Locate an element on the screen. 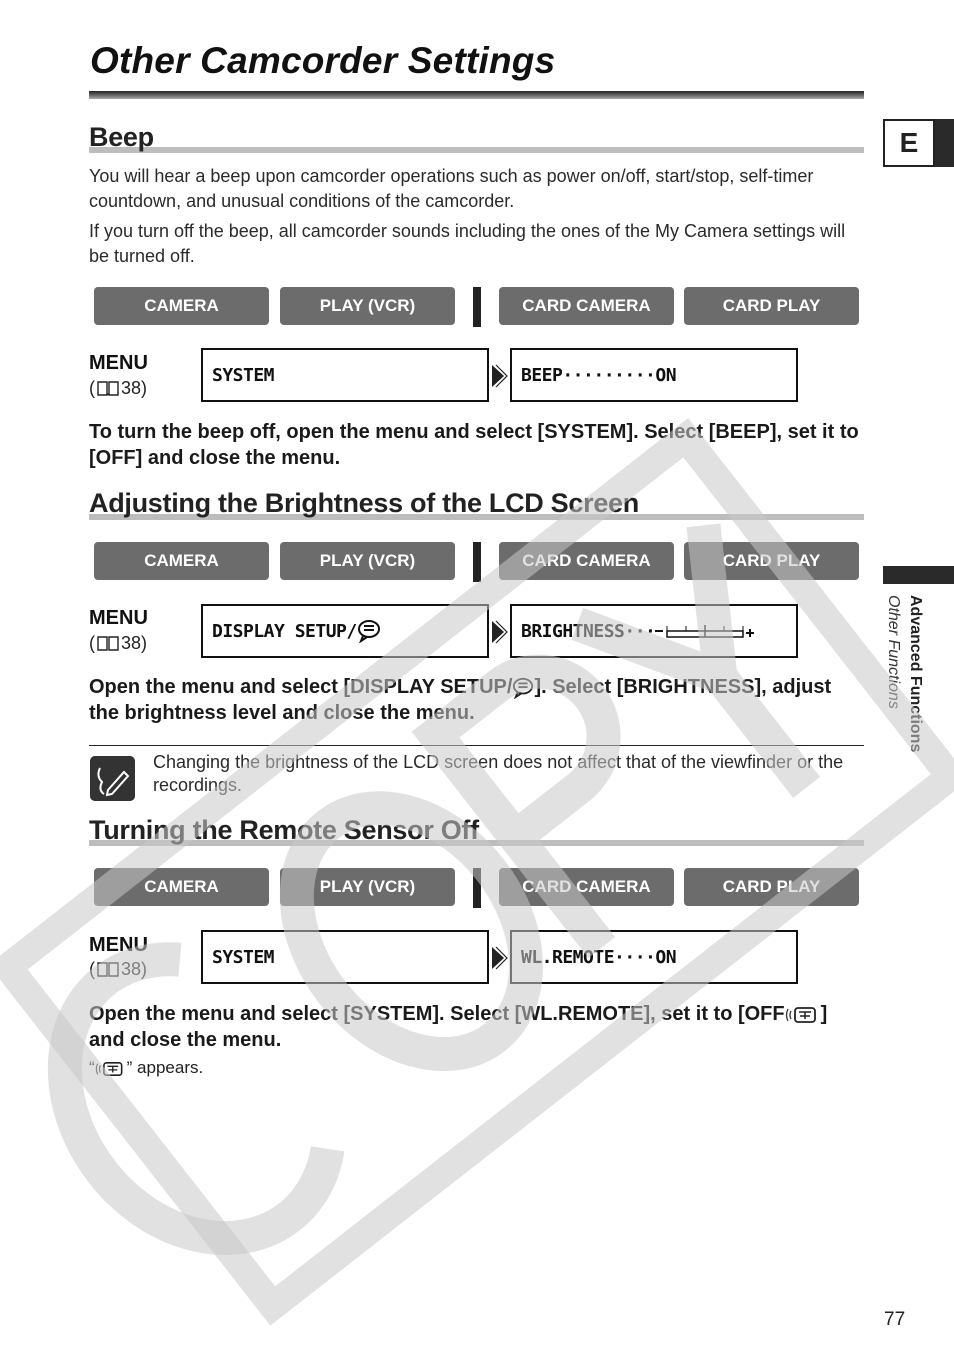 The image size is (954, 1357). remote-appears-note: “” appears. is located at coordinates (146, 1068).